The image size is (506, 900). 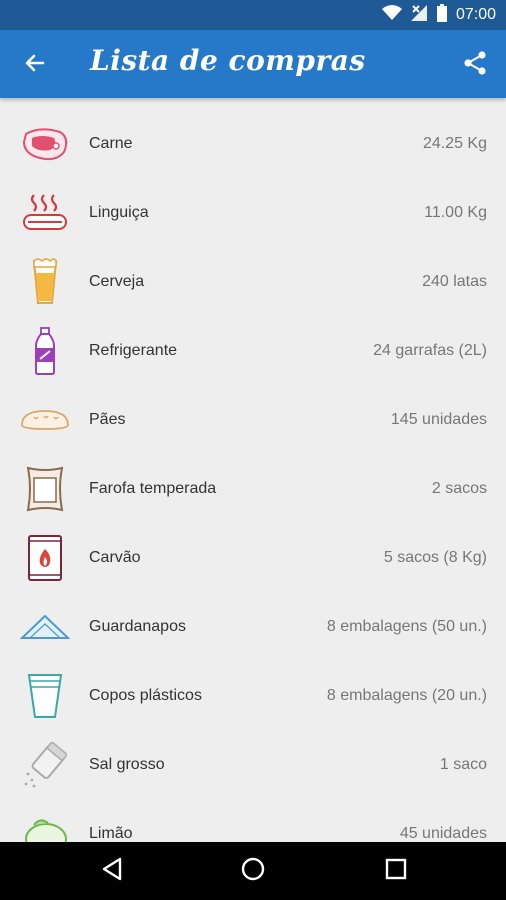 I want to click on bag-icon, so click(x=45, y=489).